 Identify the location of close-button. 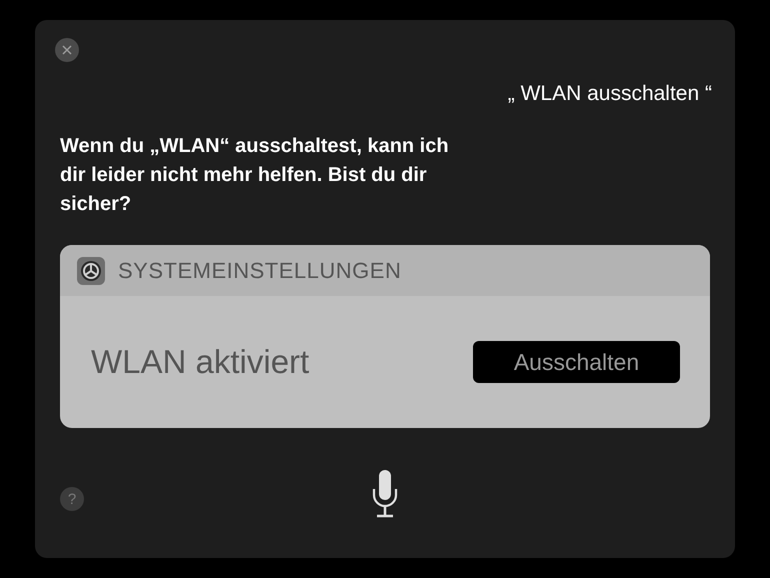
(67, 50).